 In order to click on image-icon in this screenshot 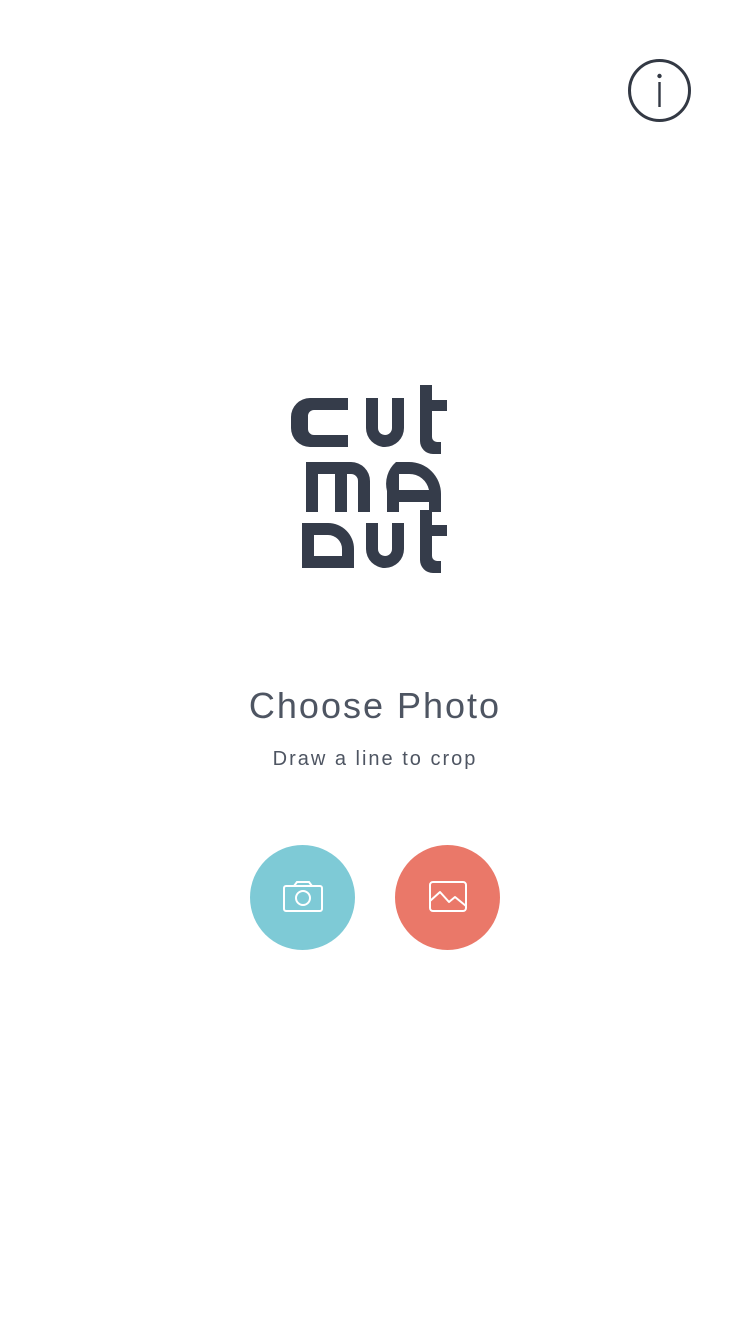, I will do `click(448, 896)`.